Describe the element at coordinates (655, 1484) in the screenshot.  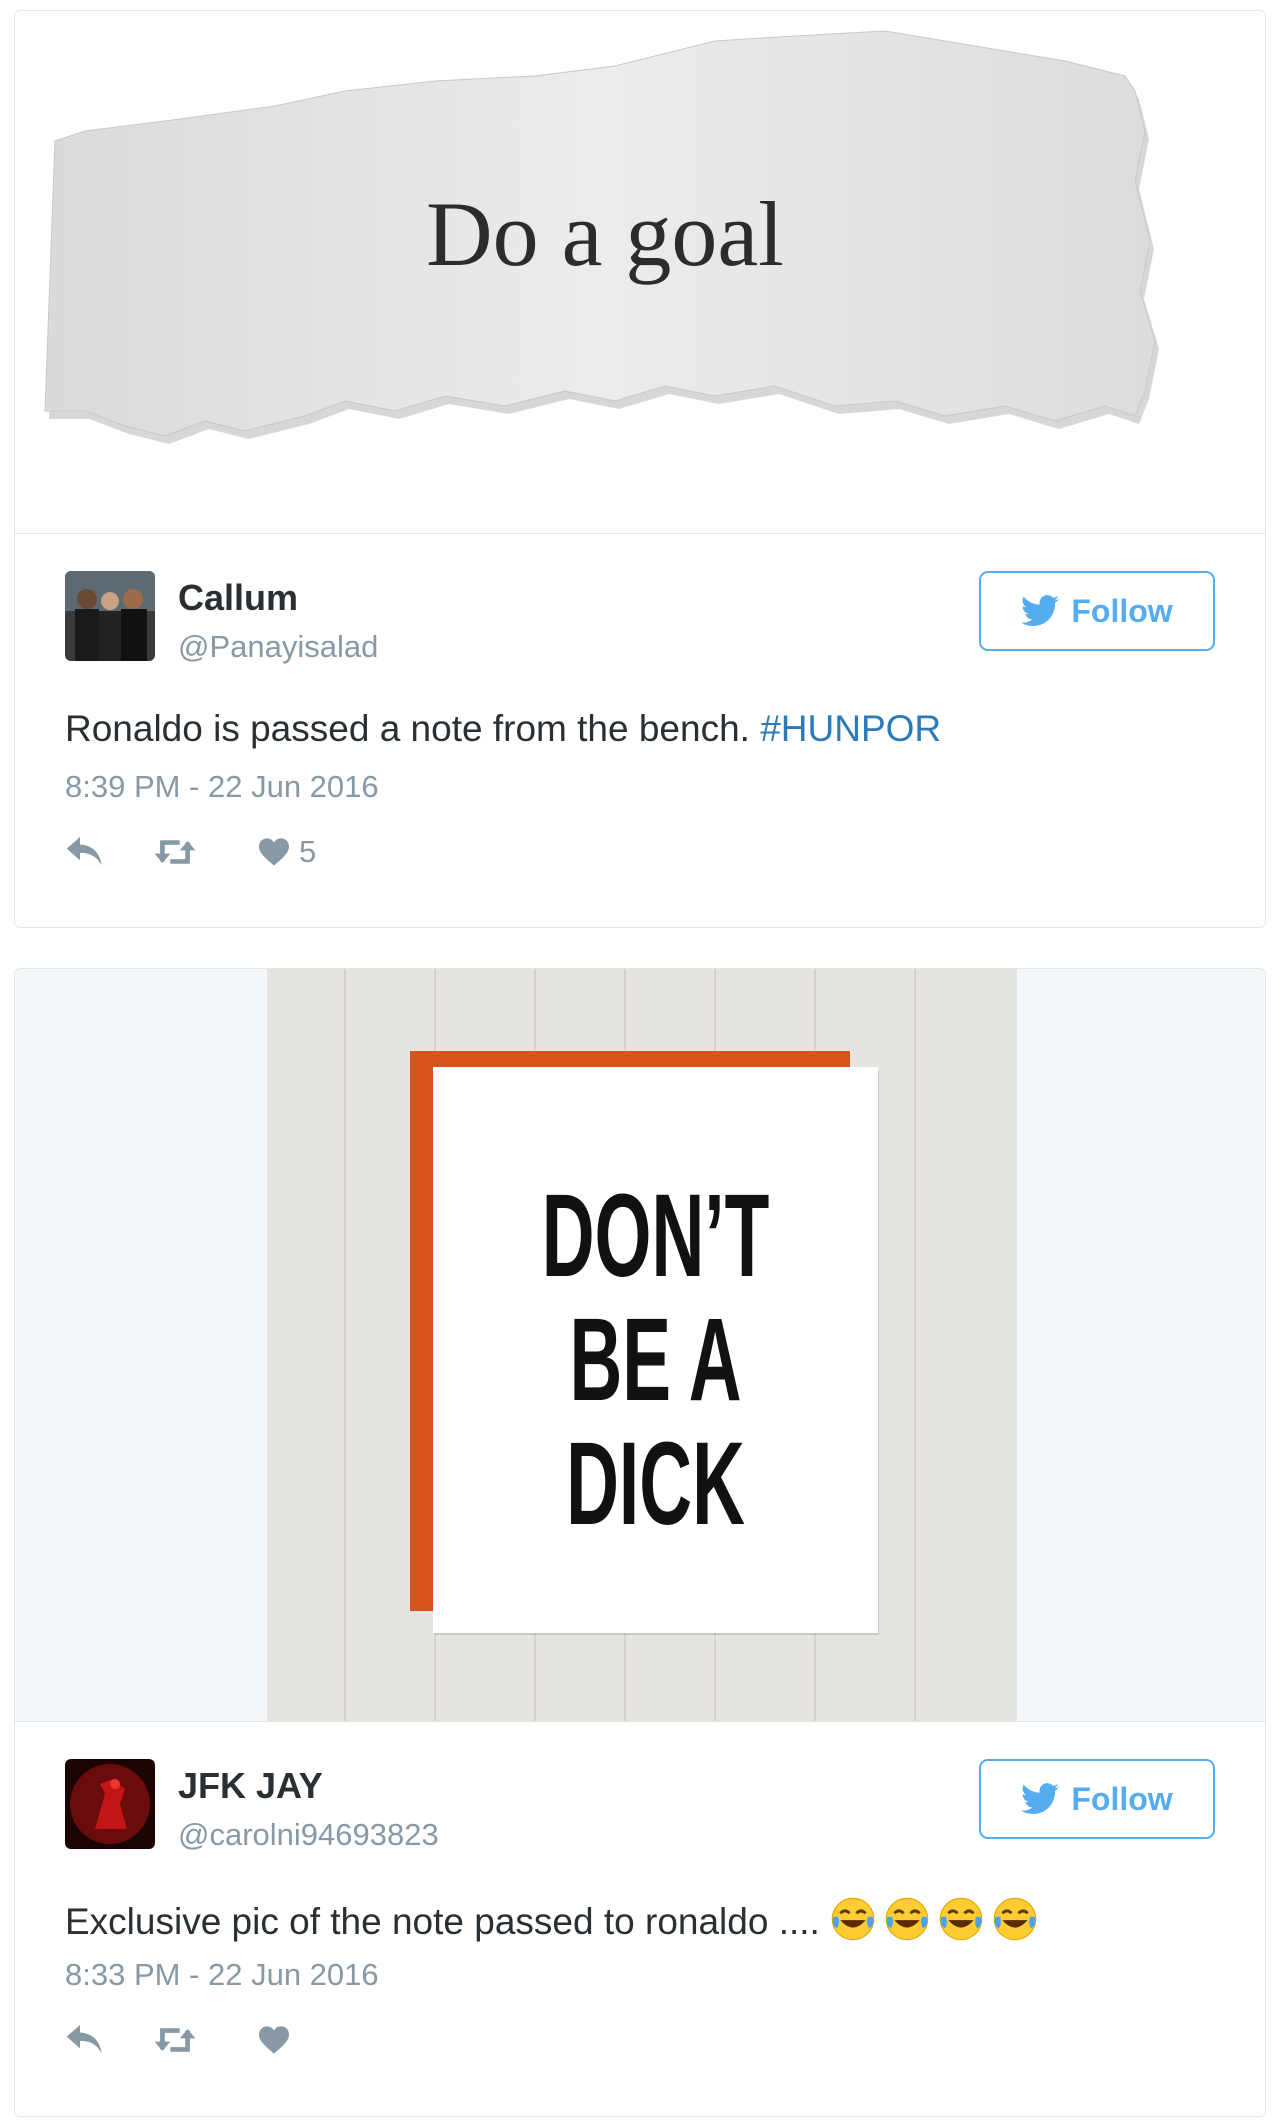
I see `card-text-line: DICK` at that location.